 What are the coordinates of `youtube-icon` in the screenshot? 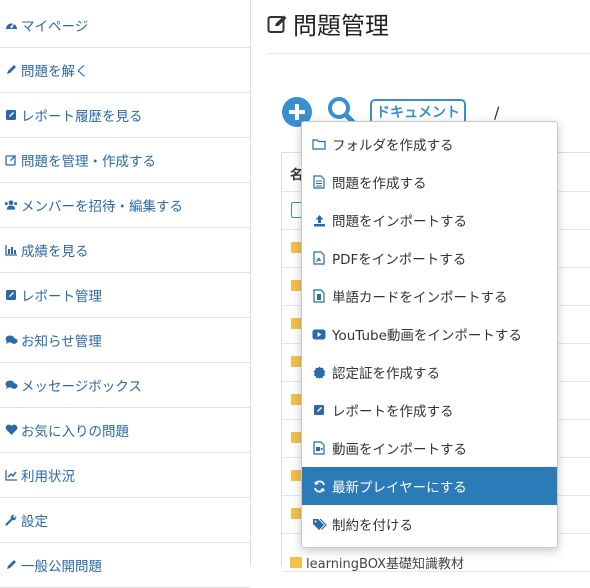 It's located at (319, 334).